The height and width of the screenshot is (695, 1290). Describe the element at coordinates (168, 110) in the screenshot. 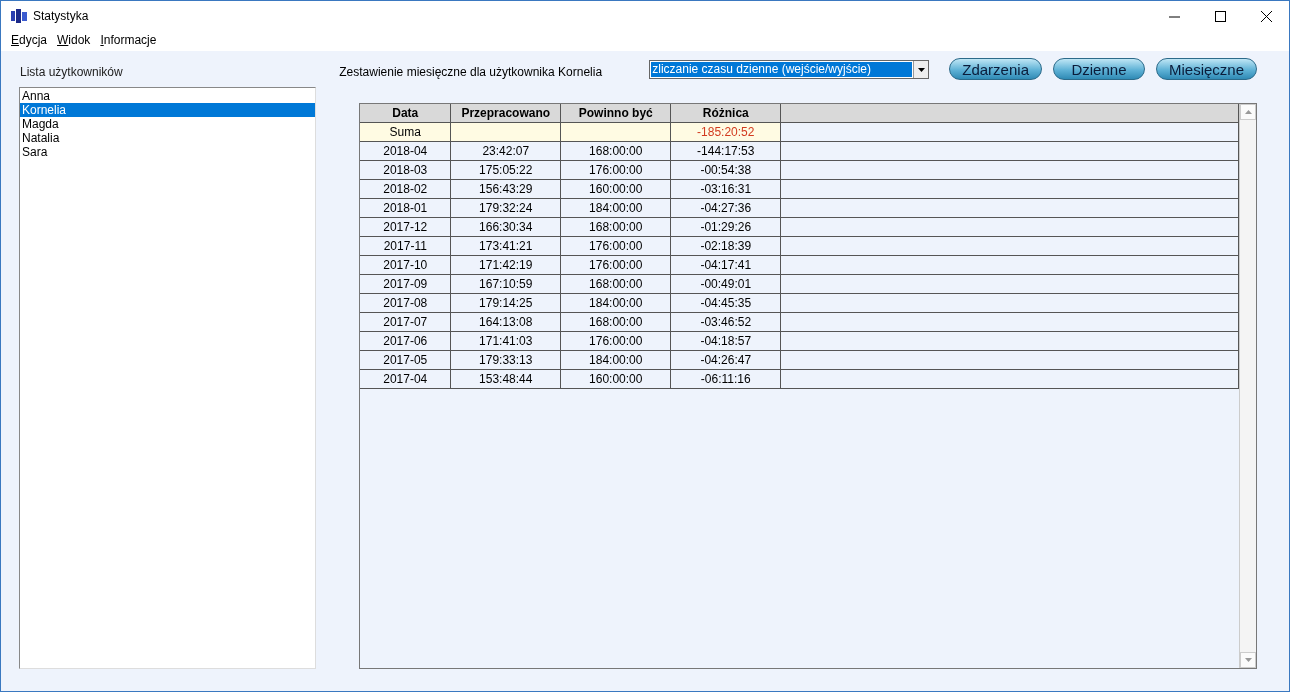

I see `user-item: Kornelia` at that location.